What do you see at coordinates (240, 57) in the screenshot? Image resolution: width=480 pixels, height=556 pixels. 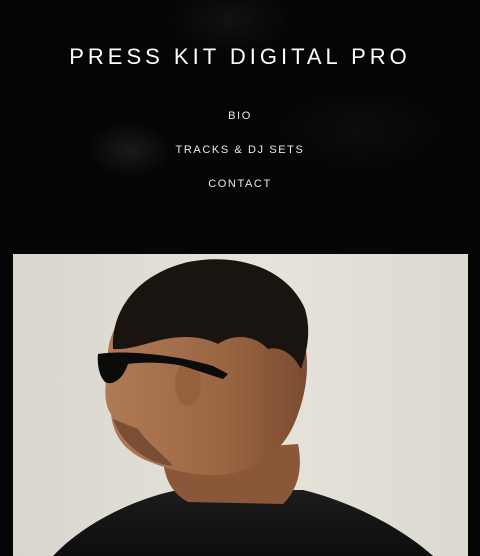 I see `site-title: PRESS KIT DIGITAL PRO` at bounding box center [240, 57].